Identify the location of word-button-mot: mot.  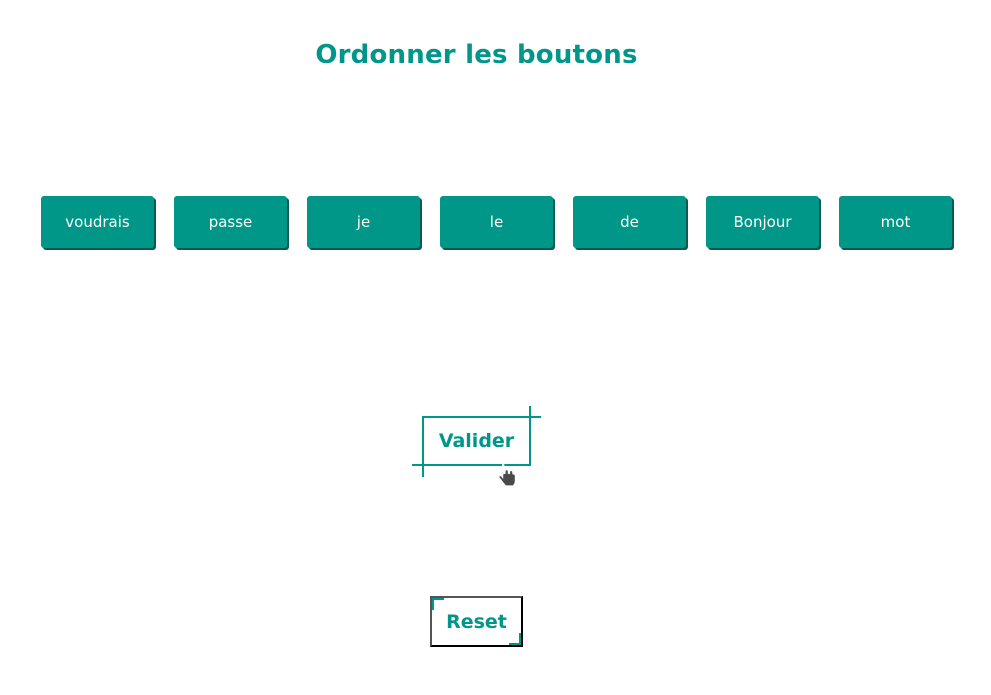
(895, 222).